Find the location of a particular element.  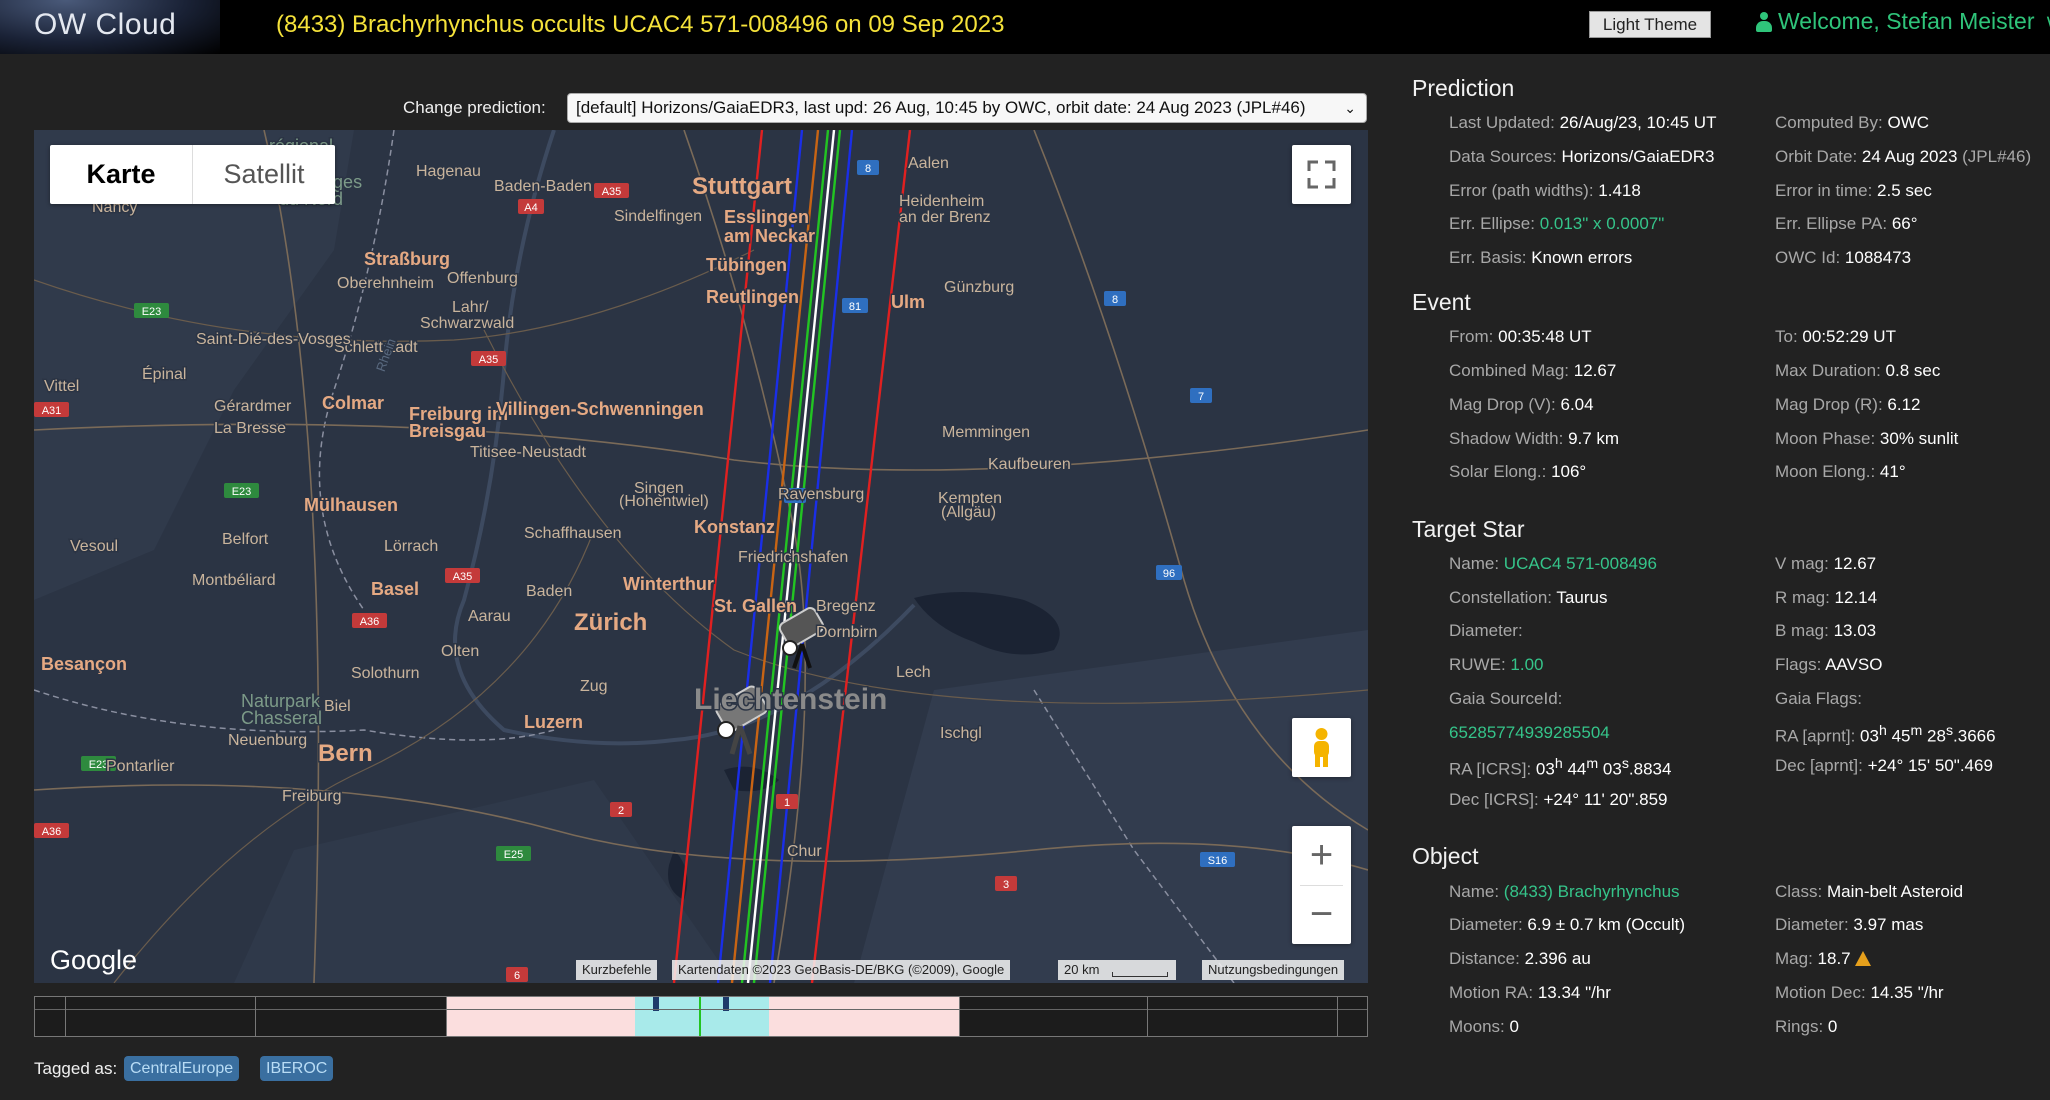

user-menu: Welcome, Stefan Meister ∨ is located at coordinates (1903, 21).